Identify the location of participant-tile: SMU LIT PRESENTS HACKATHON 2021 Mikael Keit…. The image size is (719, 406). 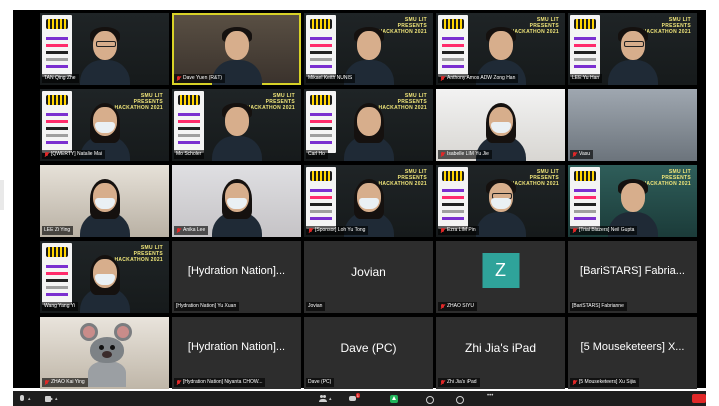
(368, 49).